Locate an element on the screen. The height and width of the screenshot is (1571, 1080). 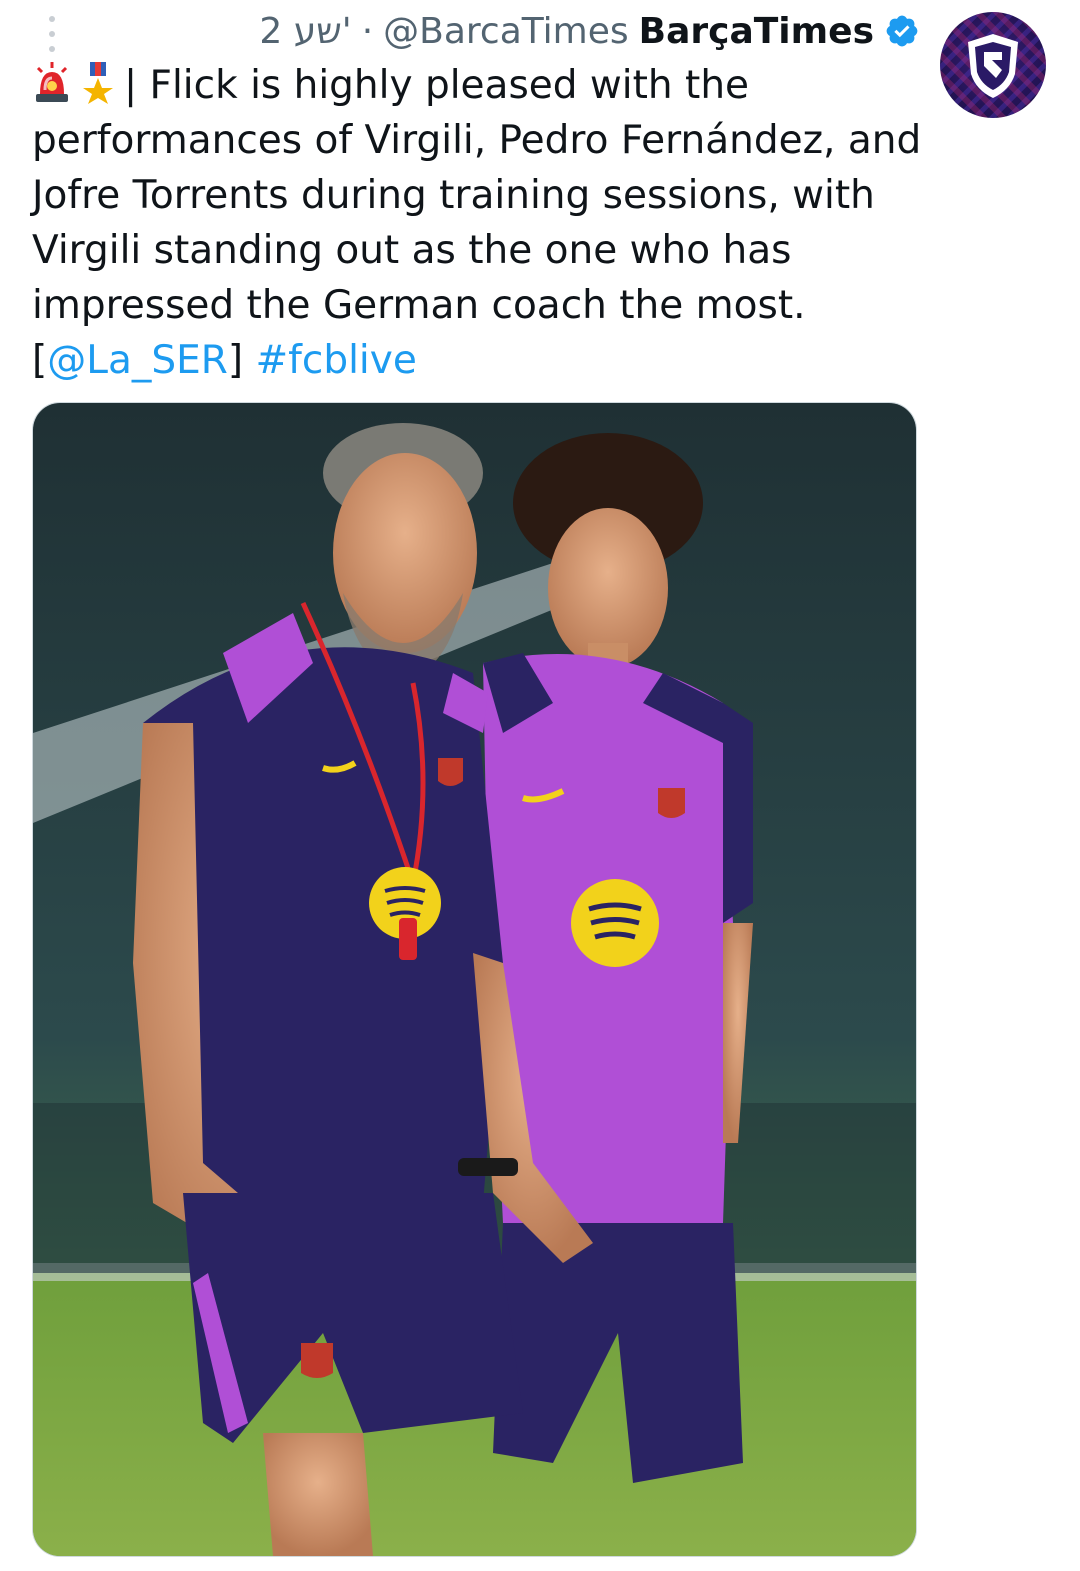
author-handle: @BarcaTimes is located at coordinates (505, 31).